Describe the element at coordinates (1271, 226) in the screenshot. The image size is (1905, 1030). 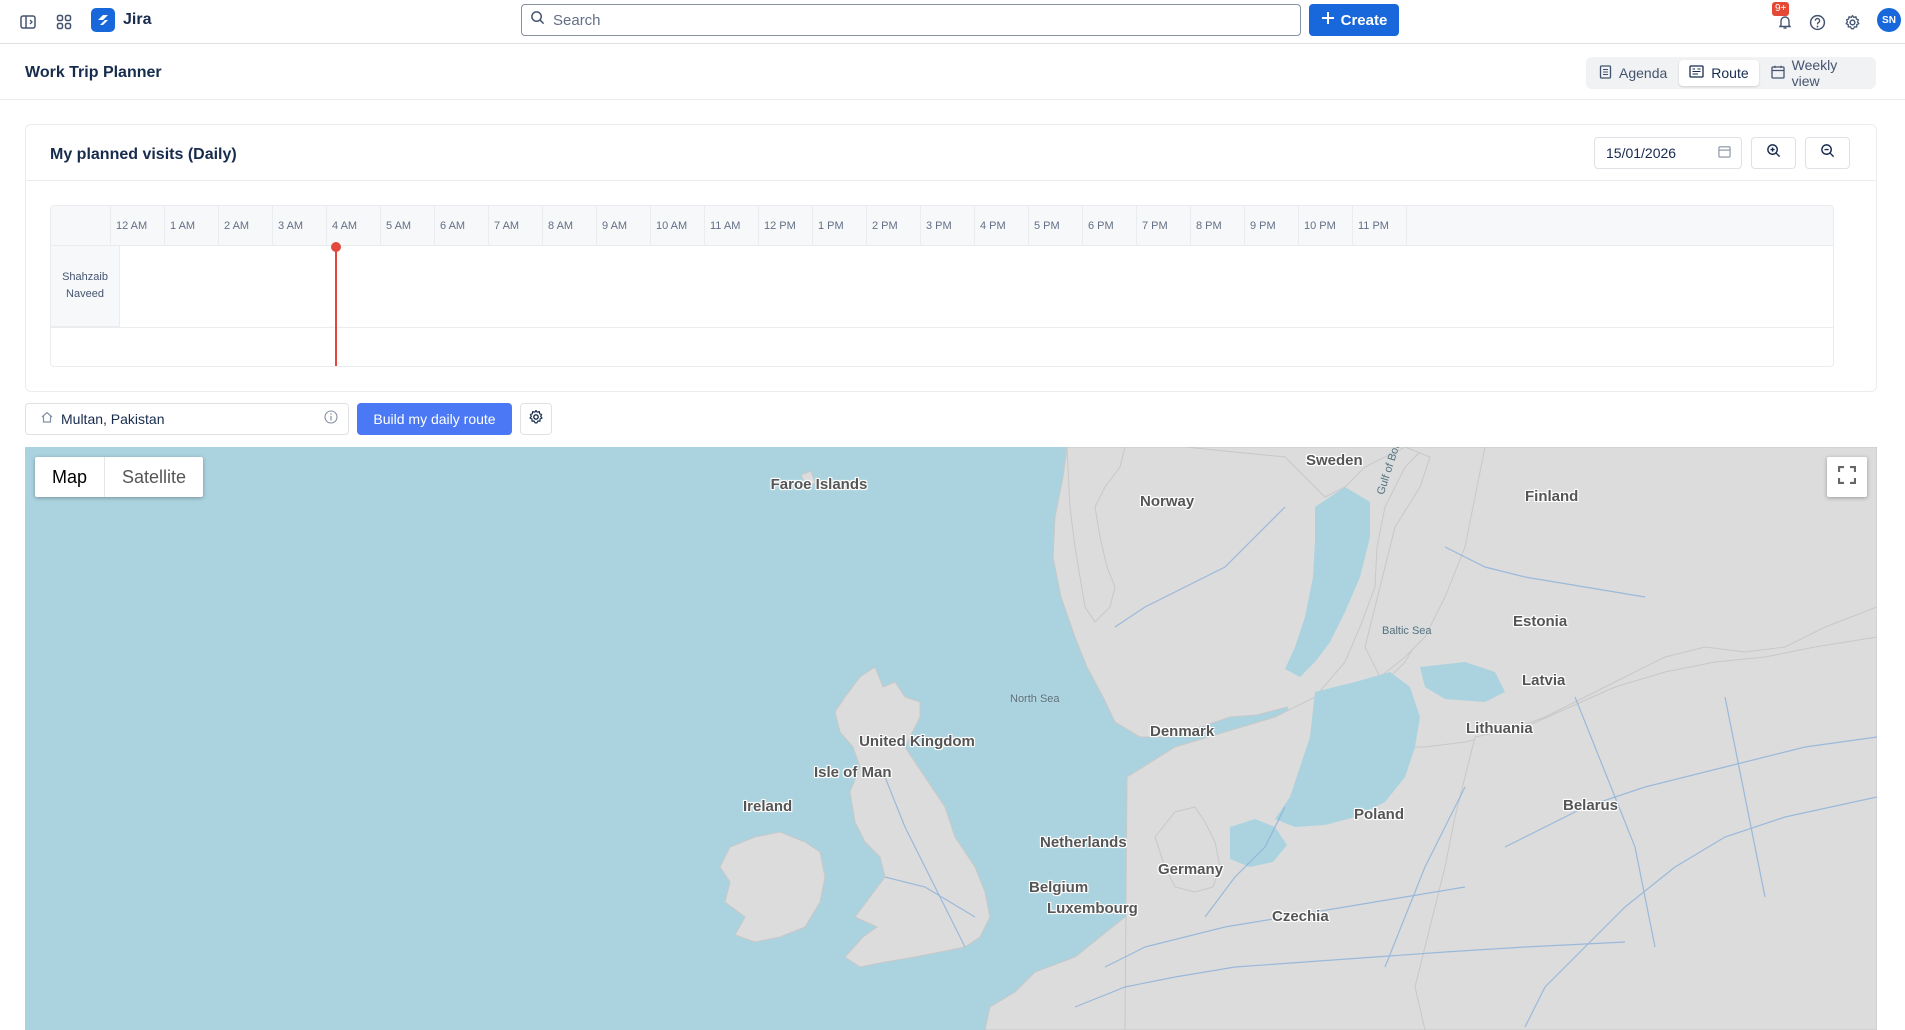
I see `timeline-hour-label: 9 PM` at that location.